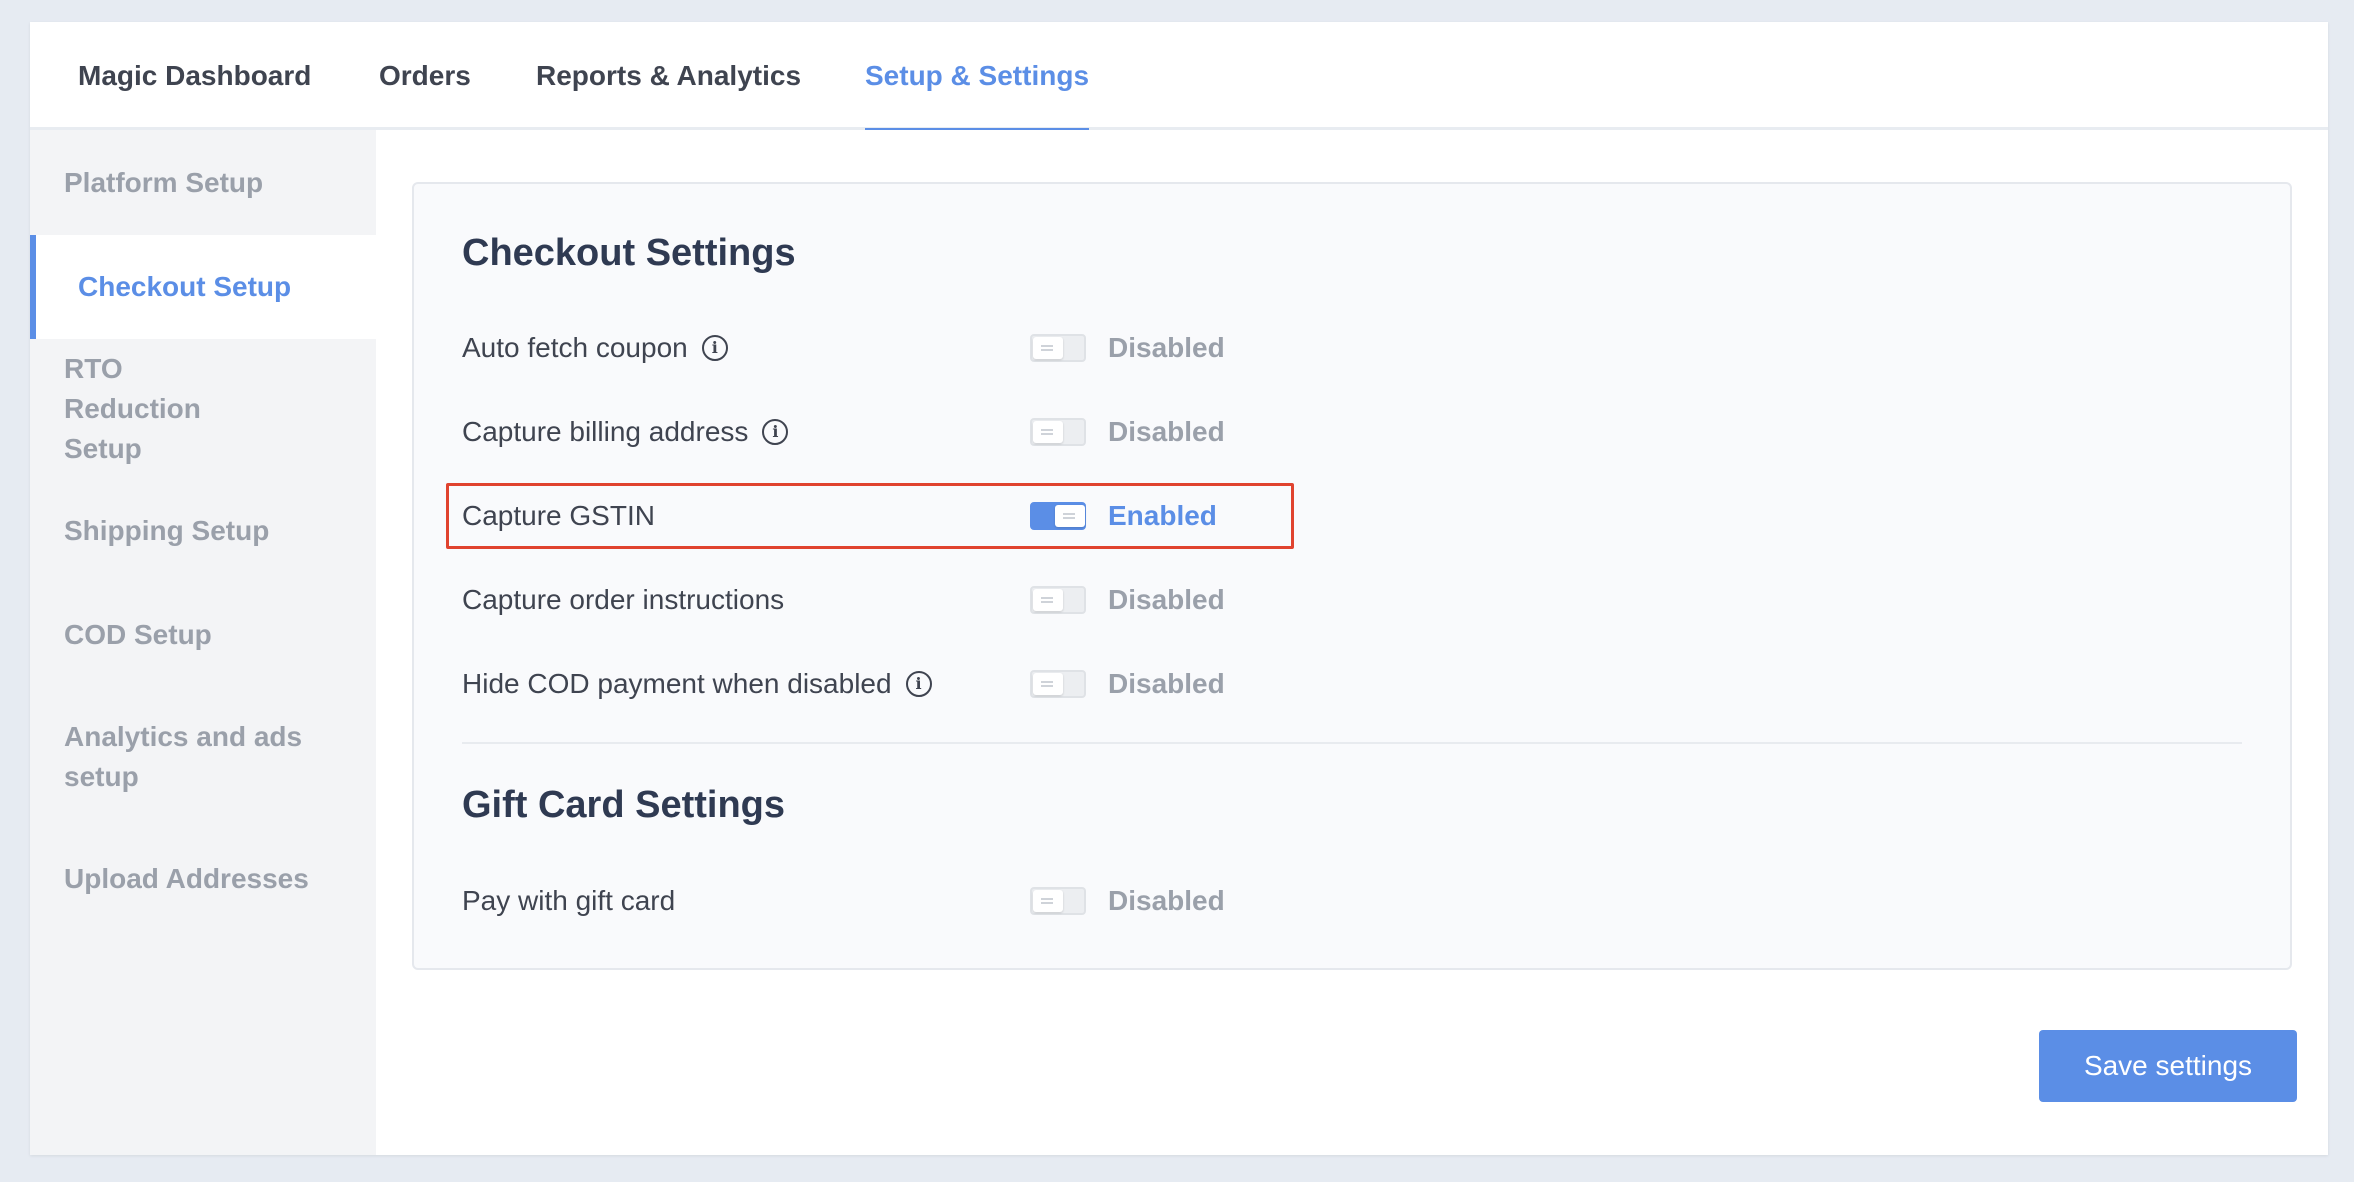  I want to click on sidebar-item-cod-setup: COD Setup, so click(203, 635).